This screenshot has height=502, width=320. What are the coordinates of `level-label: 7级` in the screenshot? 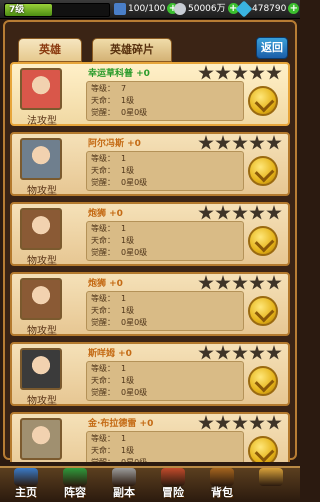 It's located at (17, 10).